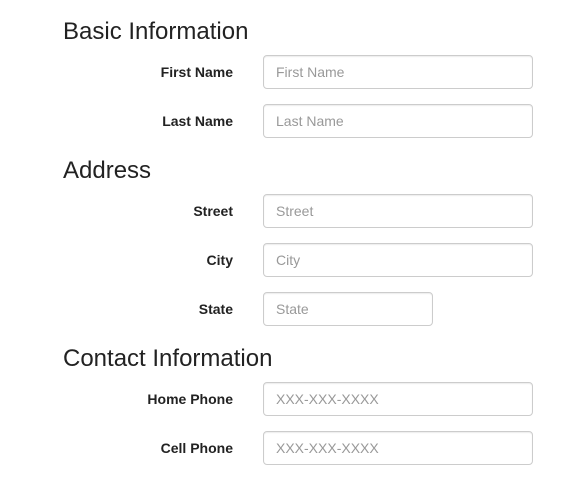  I want to click on first-name-label: First Name, so click(196, 72).